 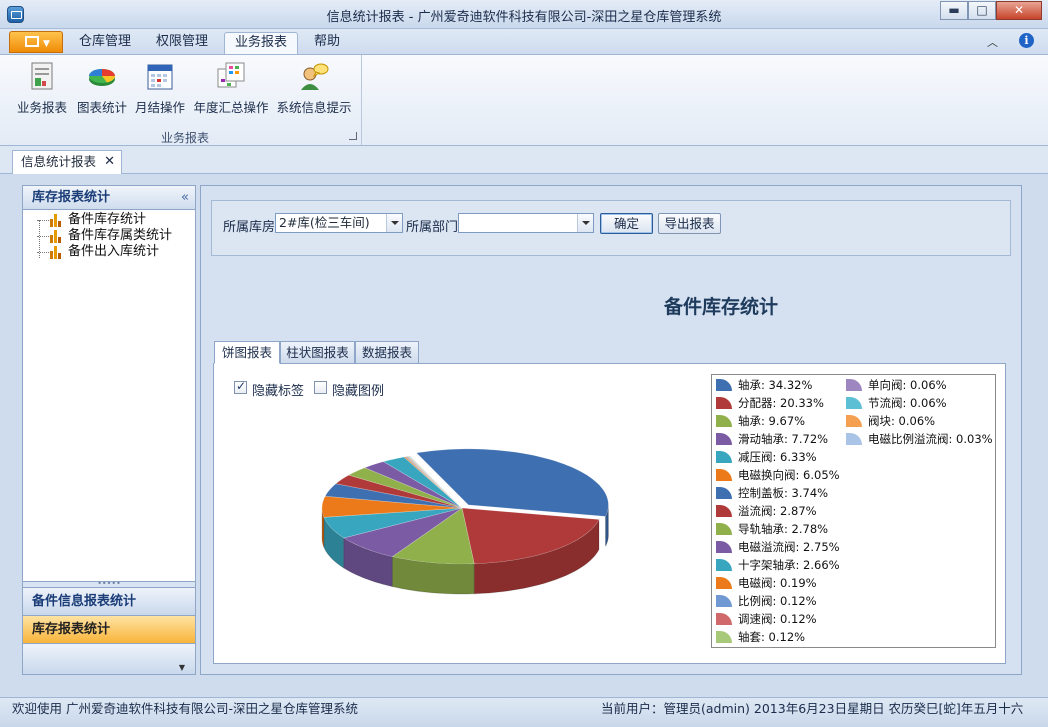 What do you see at coordinates (778, 547) in the screenshot?
I see `legend-item: 电磁溢流阀: 2.75%` at bounding box center [778, 547].